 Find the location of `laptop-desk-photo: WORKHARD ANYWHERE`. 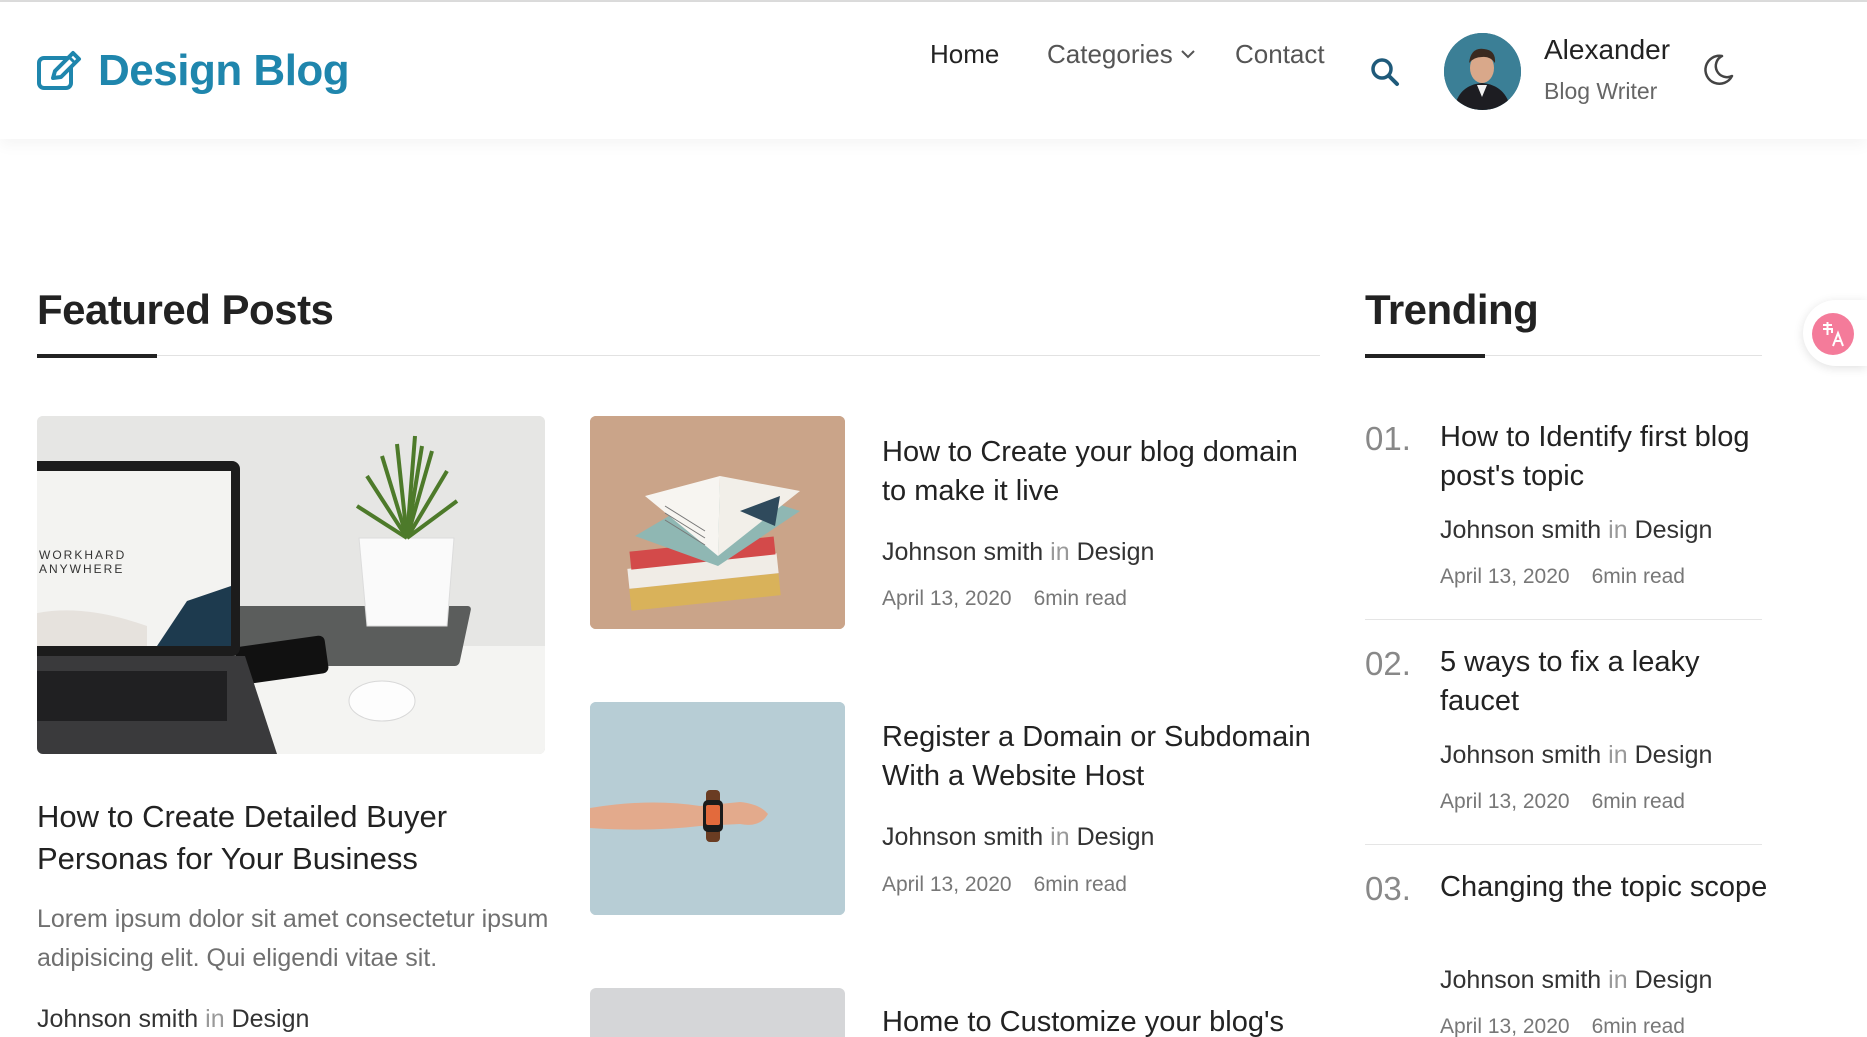

laptop-desk-photo: WORKHARD ANYWHERE is located at coordinates (291, 585).